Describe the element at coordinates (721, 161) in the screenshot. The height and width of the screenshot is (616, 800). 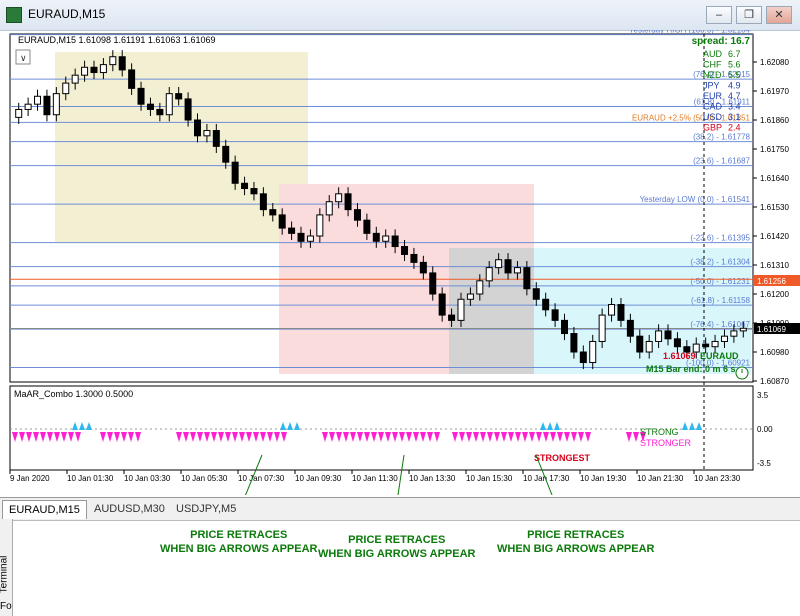
I see `fib-level-label: (23.6) - 1.61687` at that location.